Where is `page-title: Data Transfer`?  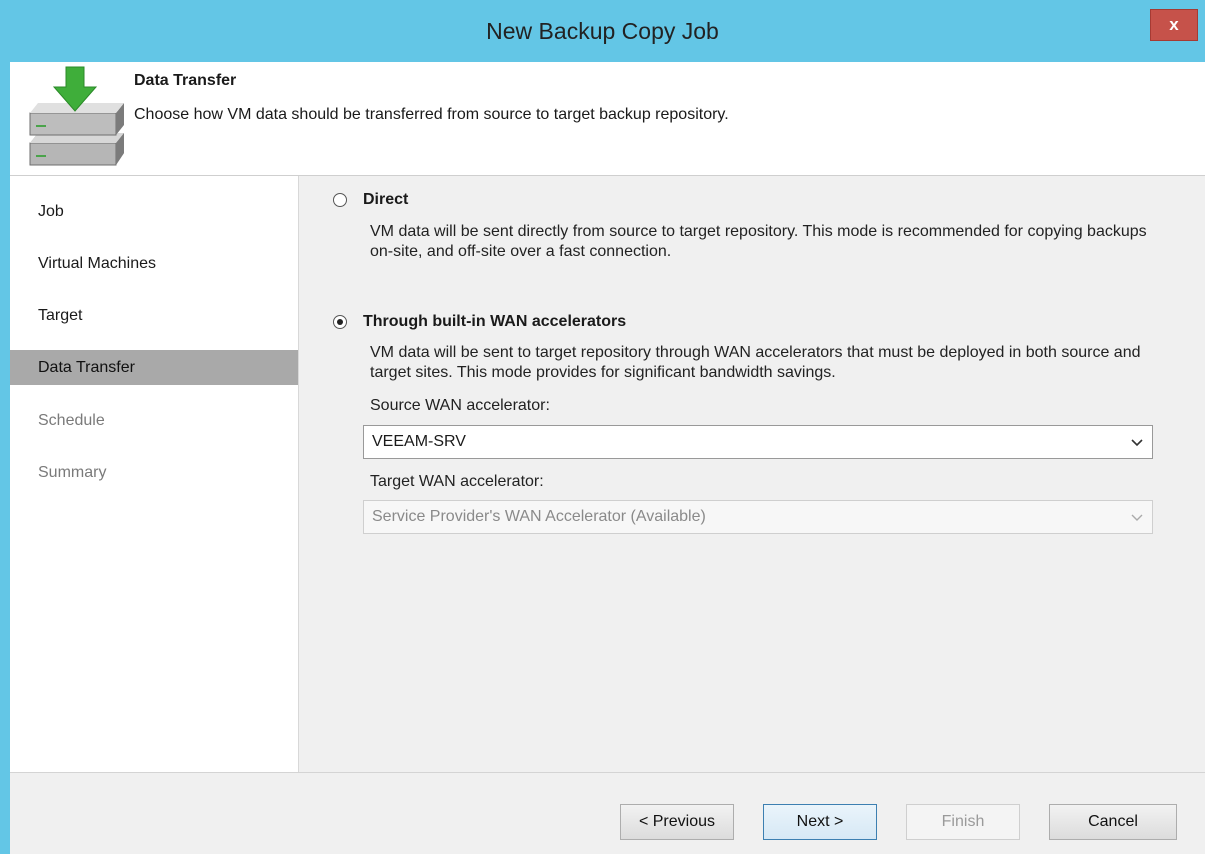 page-title: Data Transfer is located at coordinates (185, 80).